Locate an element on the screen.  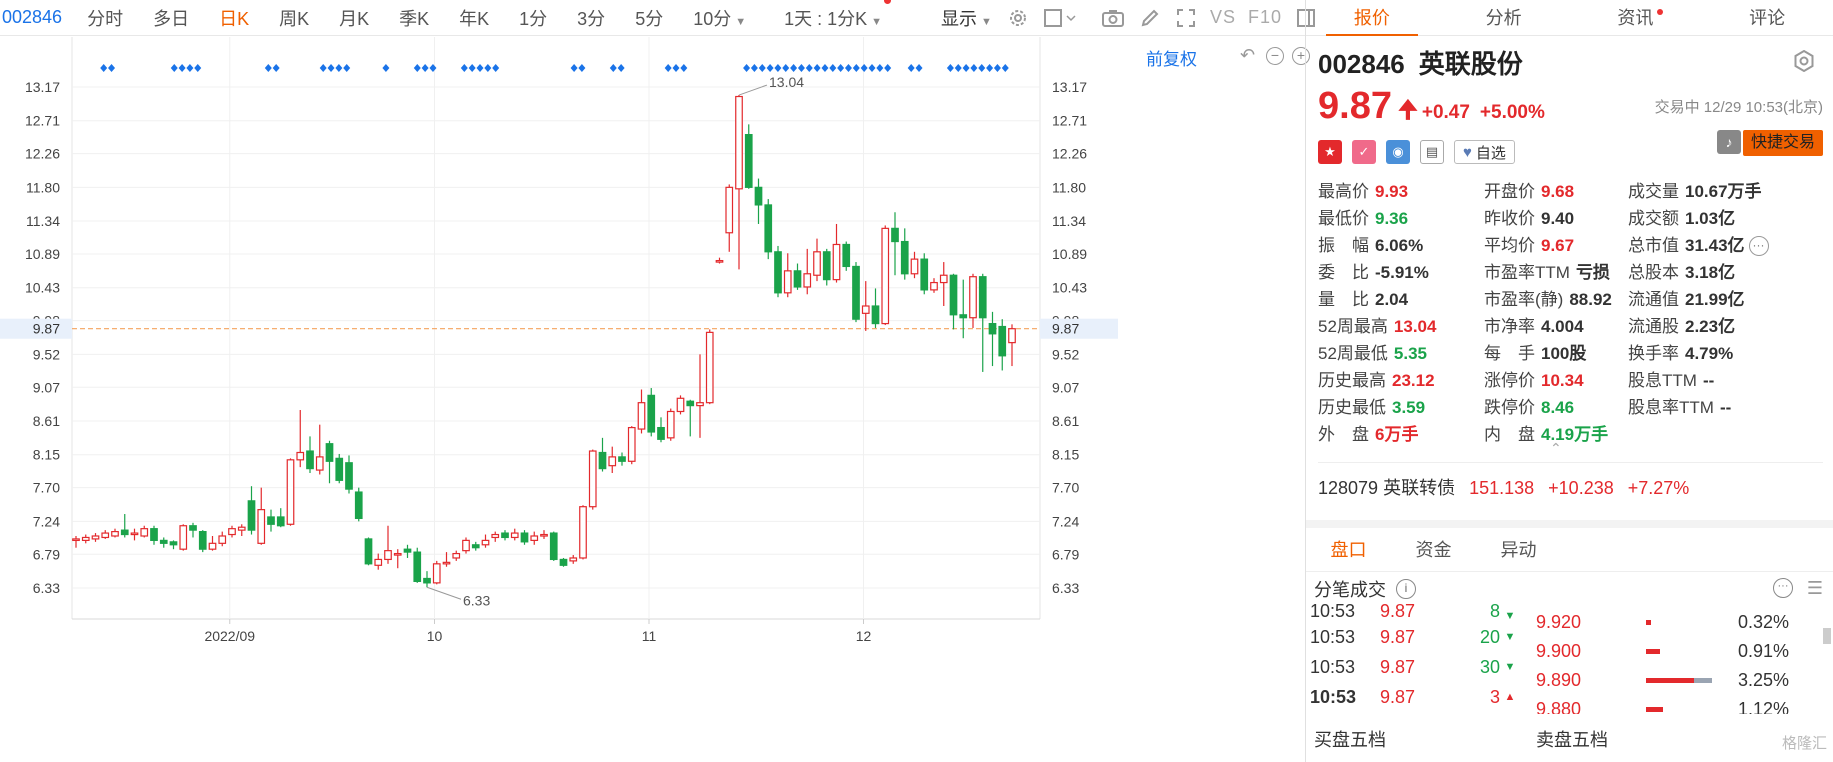
pencil-icon is located at coordinates (1150, 18).